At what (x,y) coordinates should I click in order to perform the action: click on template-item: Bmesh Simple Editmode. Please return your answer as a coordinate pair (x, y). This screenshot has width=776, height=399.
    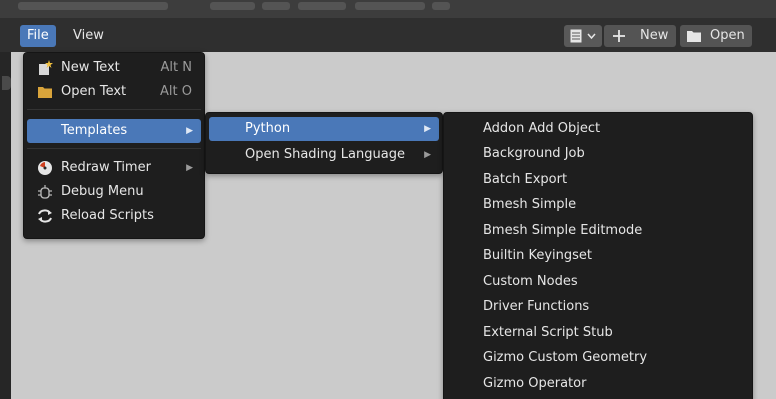
    Looking at the image, I should click on (598, 231).